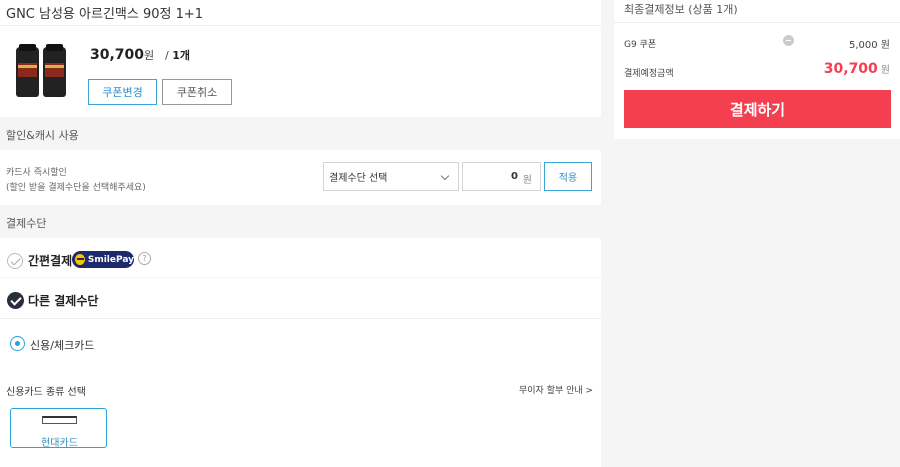  Describe the element at coordinates (568, 176) in the screenshot. I see `apply-discount-button: 적용` at that location.